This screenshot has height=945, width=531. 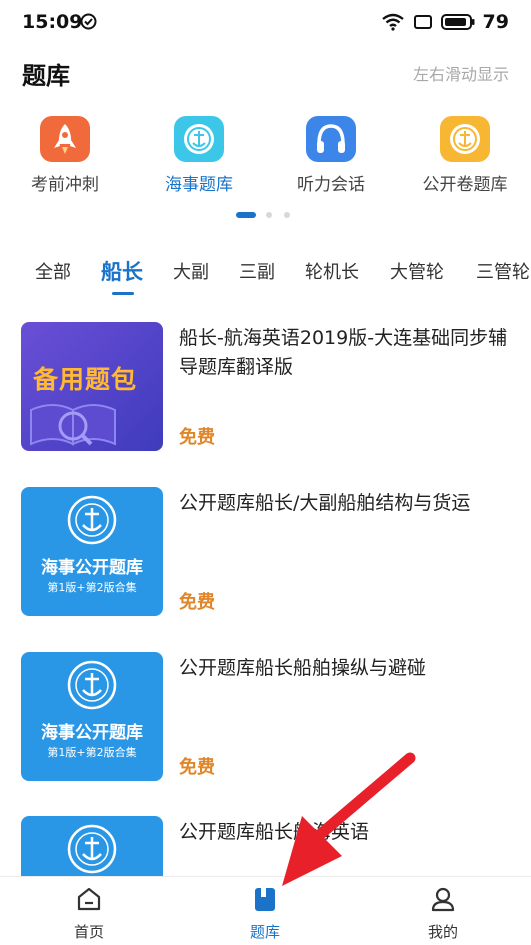 I want to click on page-header: 题库 左右滑动显示, so click(x=265, y=70).